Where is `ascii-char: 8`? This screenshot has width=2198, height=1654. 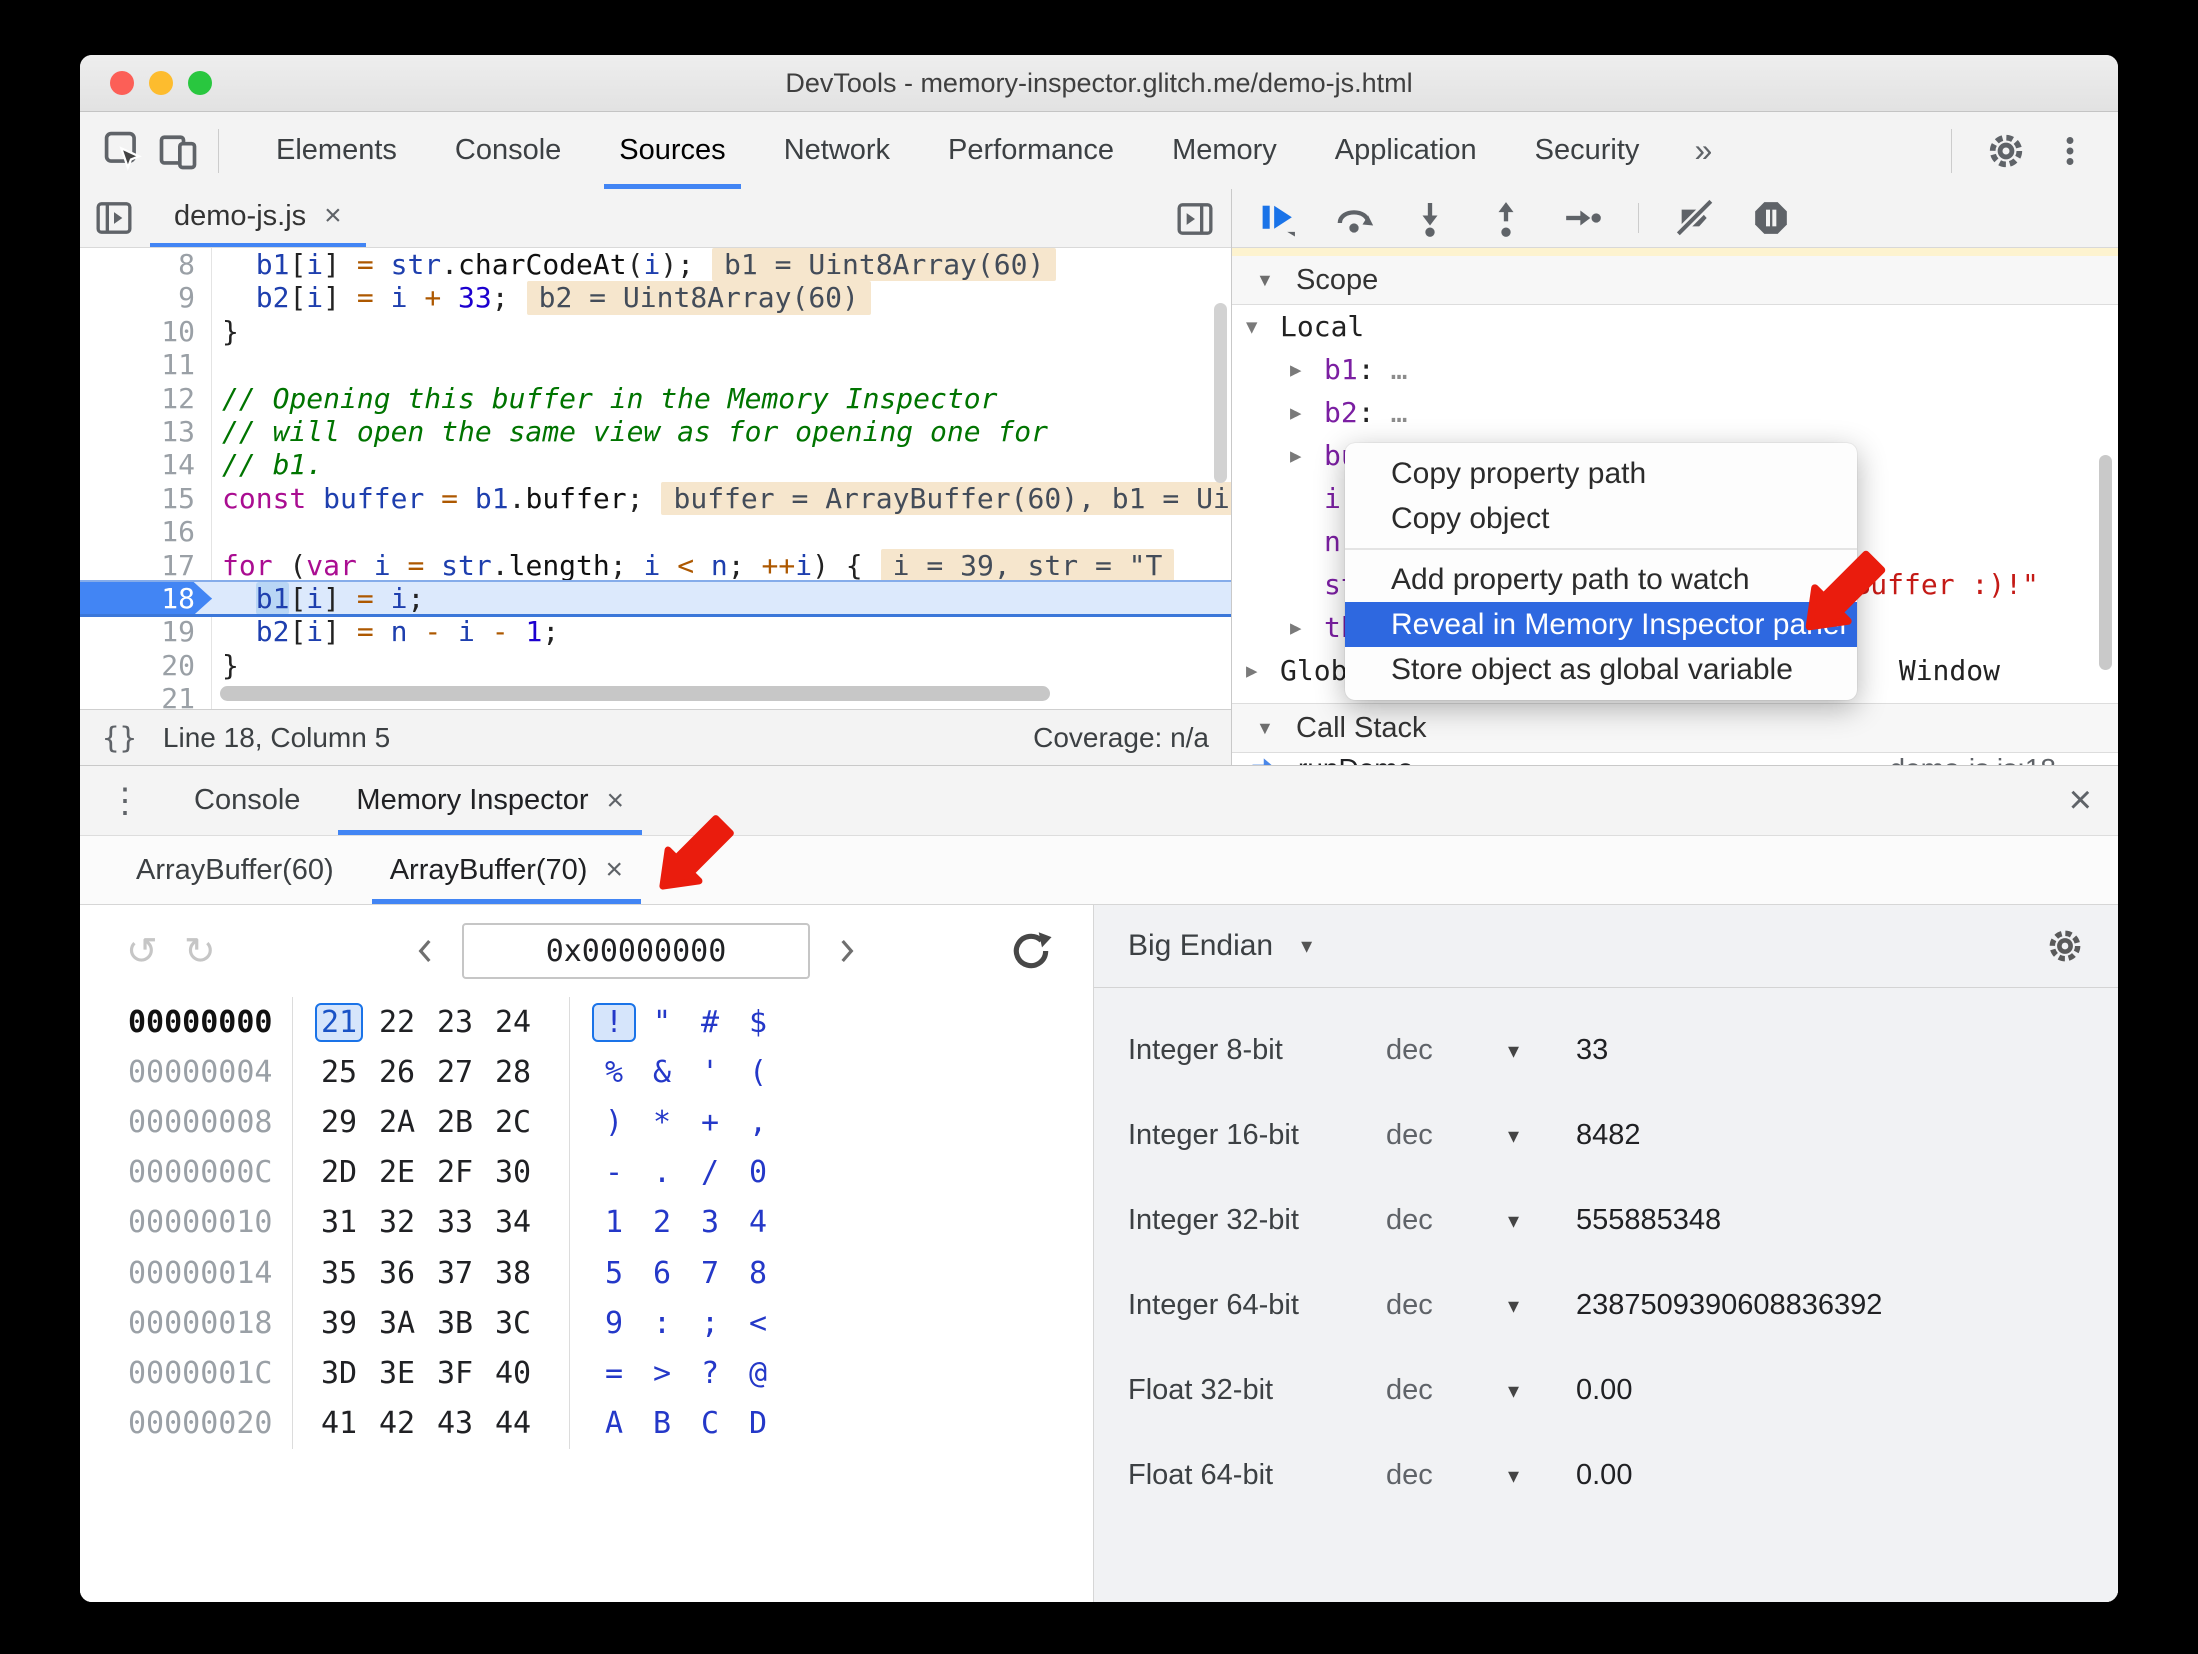
ascii-char: 8 is located at coordinates (758, 1273).